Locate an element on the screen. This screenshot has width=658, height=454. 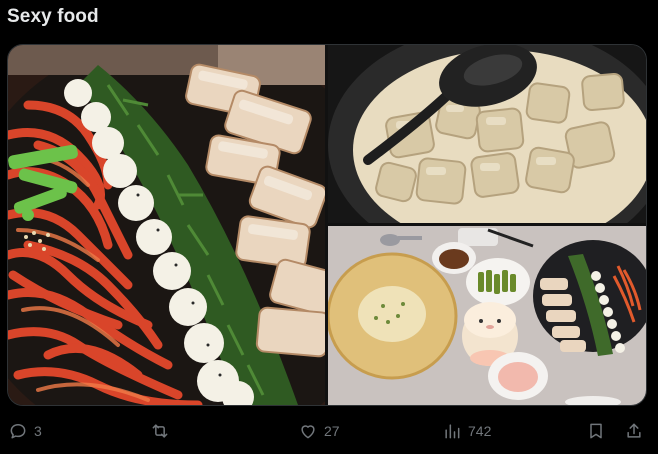
views-icon is located at coordinates (452, 431).